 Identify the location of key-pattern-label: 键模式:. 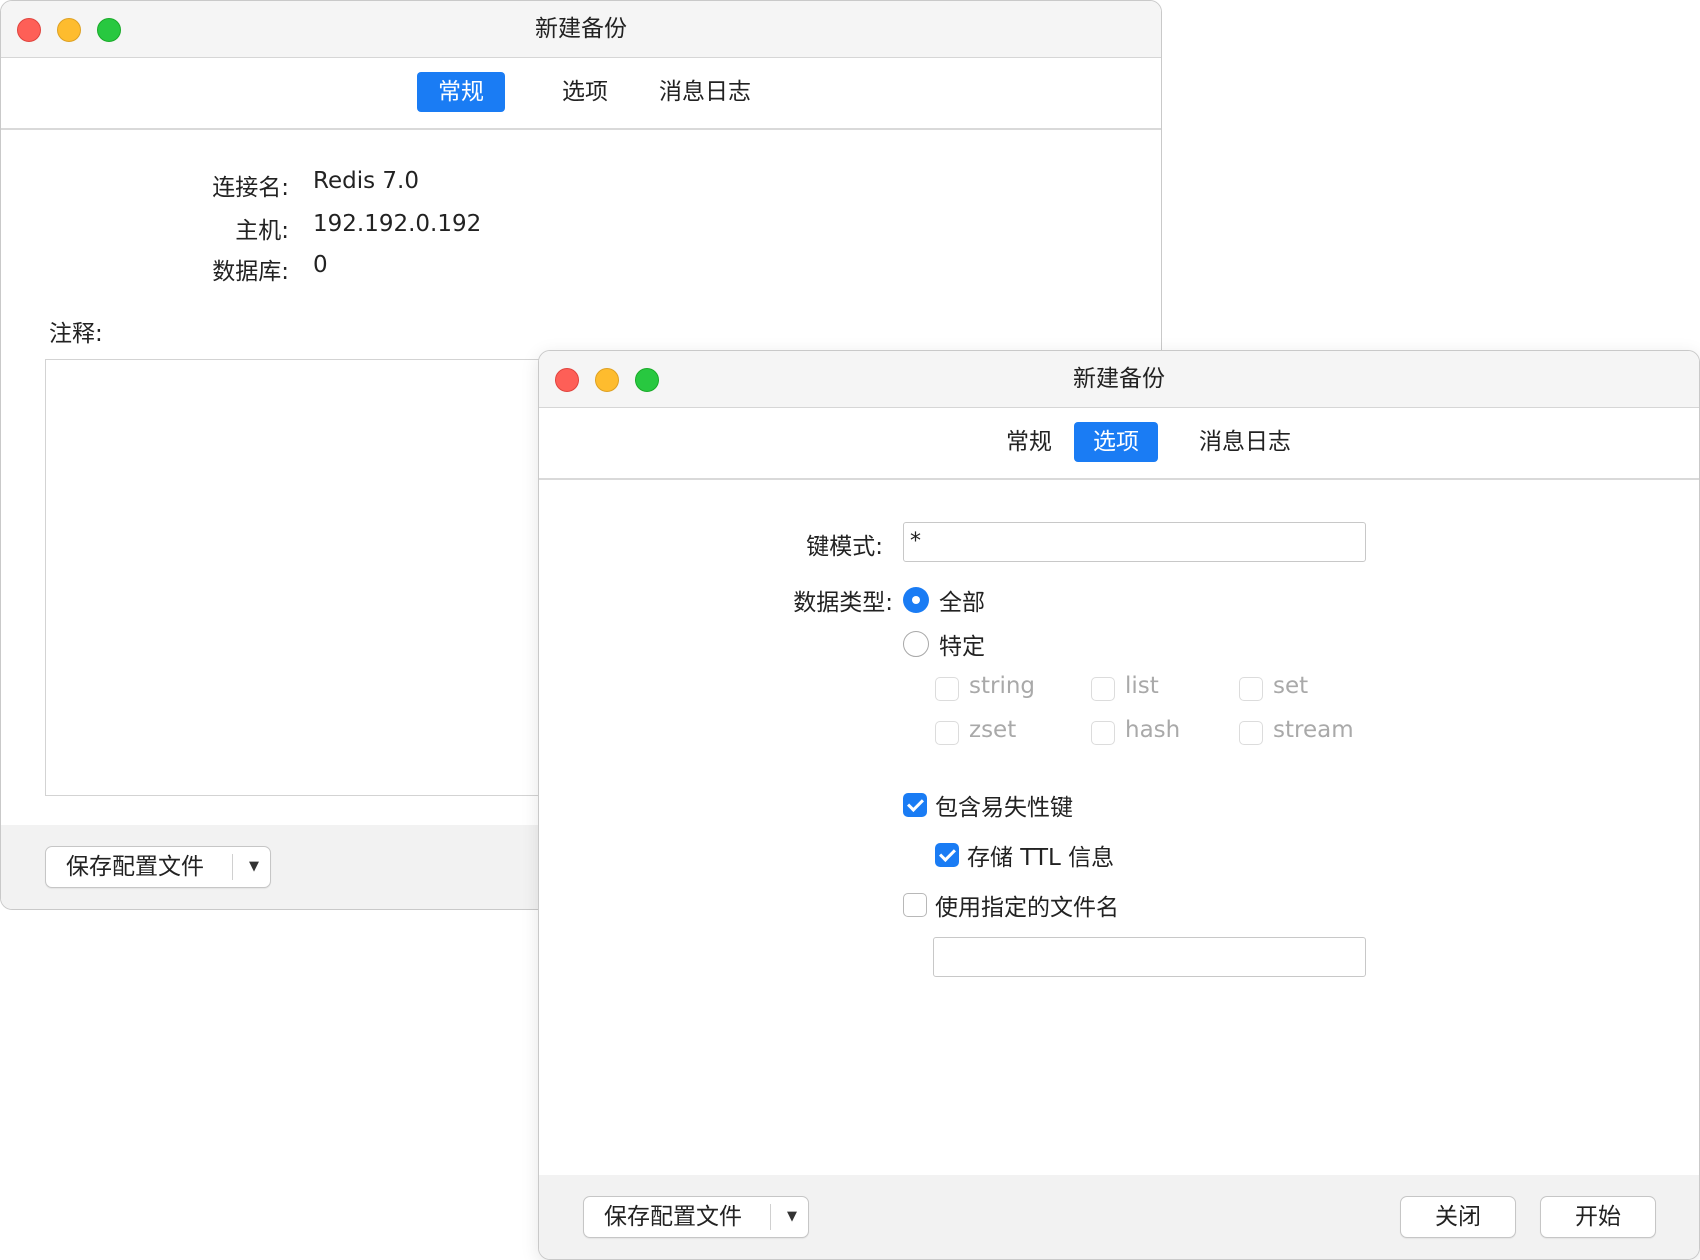
(844, 547).